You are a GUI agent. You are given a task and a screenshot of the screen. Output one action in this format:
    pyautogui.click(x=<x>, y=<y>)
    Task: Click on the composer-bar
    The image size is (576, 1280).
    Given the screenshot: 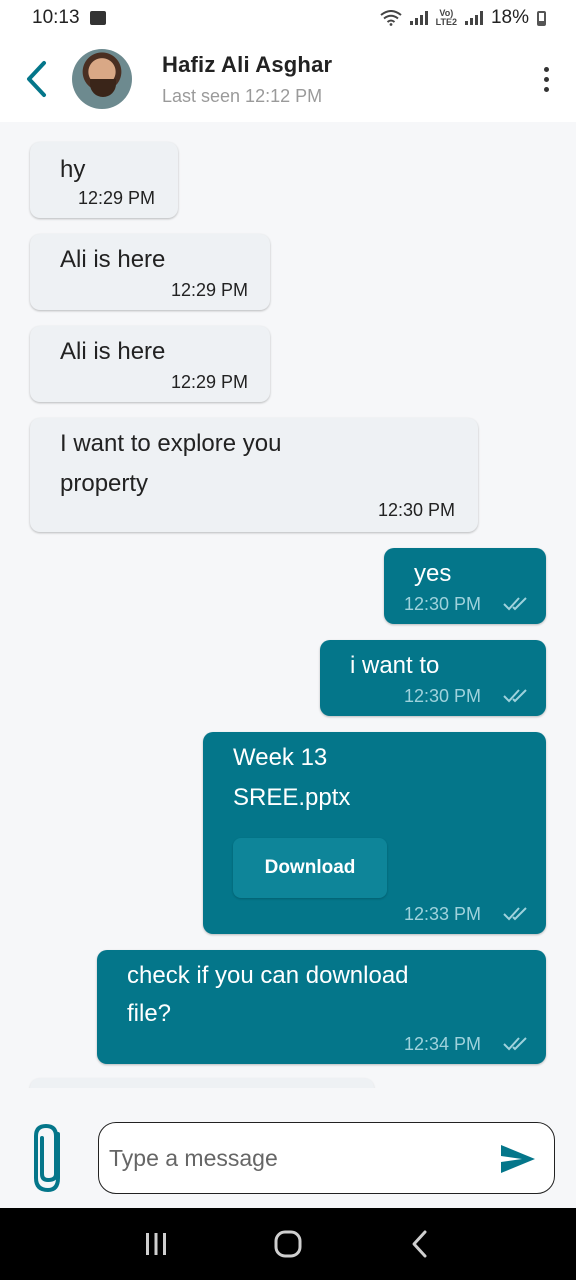 What is the action you would take?
    pyautogui.click(x=288, y=1148)
    